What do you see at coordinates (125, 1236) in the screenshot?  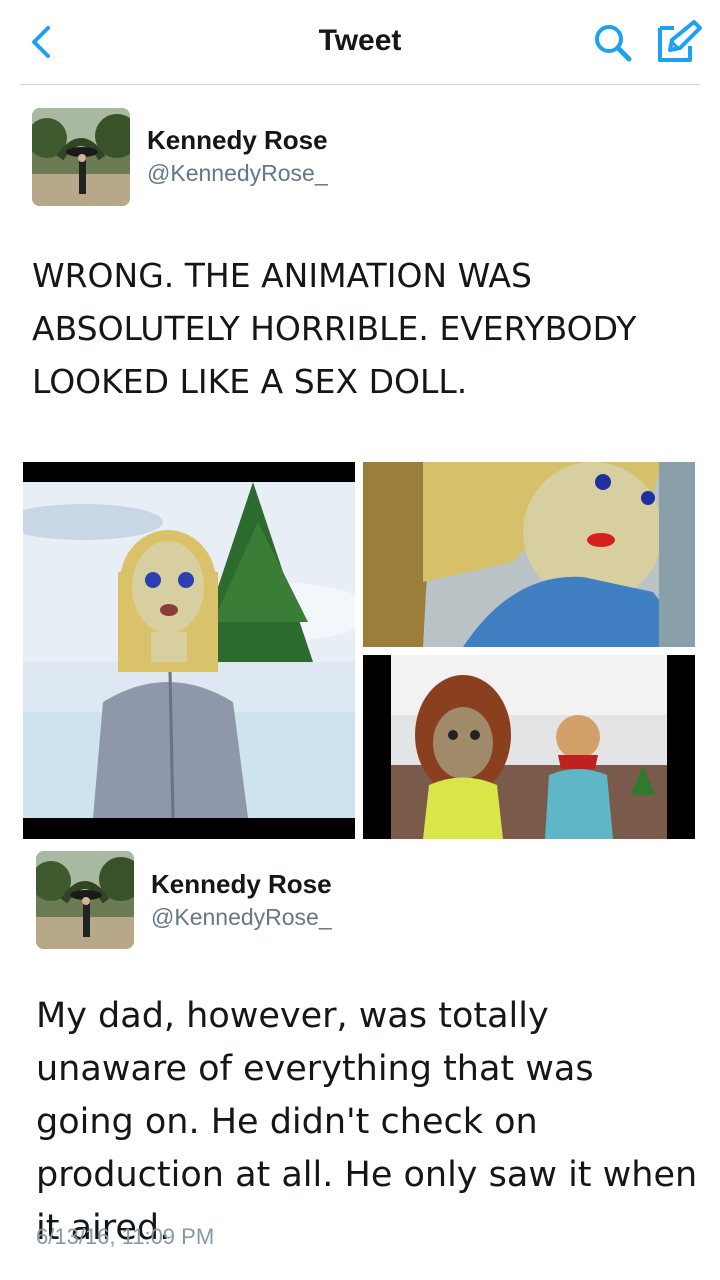 I see `timestamp: 6/13/16, 11:09 PM` at bounding box center [125, 1236].